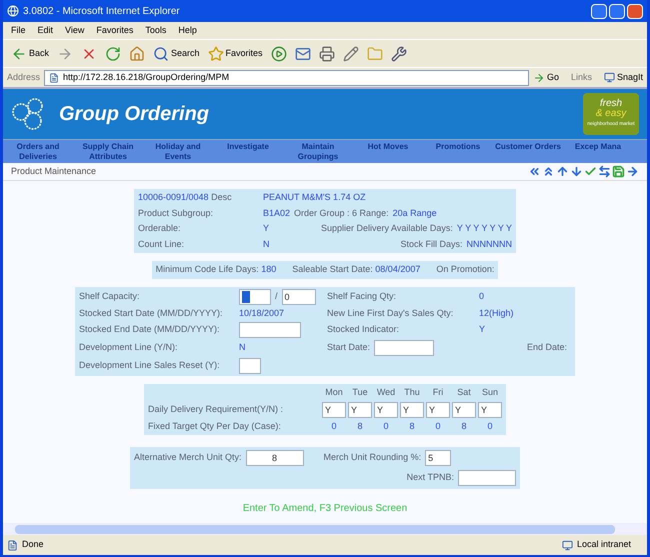 Image resolution: width=650 pixels, height=557 pixels. Describe the element at coordinates (547, 347) in the screenshot. I see `field-label: End Date:` at that location.